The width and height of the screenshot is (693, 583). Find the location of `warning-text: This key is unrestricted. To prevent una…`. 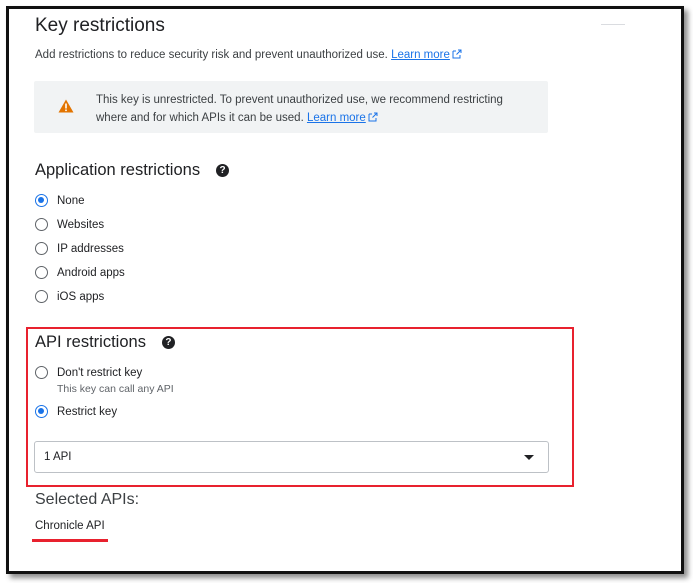

warning-text: This key is unrestricted. To prevent una… is located at coordinates (316, 109).